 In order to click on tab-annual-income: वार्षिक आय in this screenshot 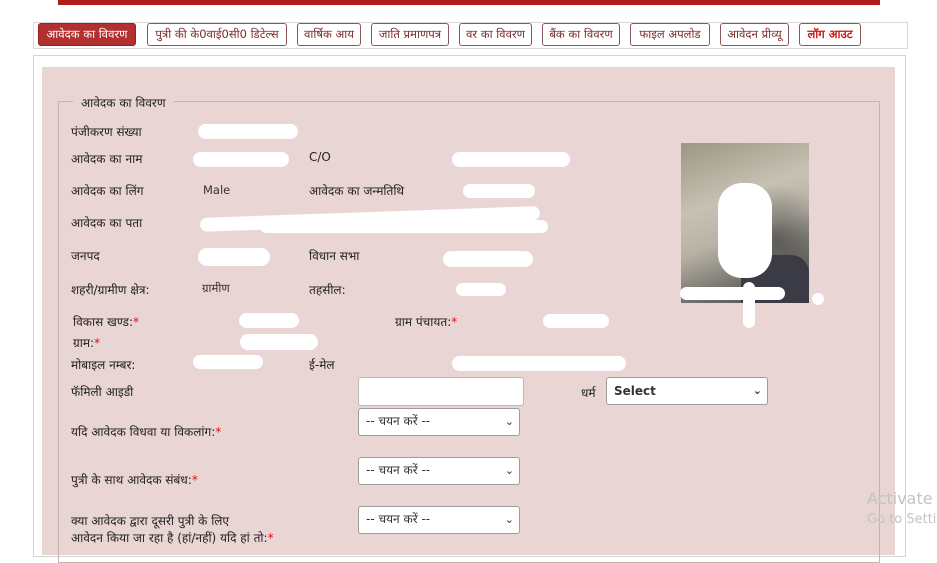, I will do `click(329, 34)`.